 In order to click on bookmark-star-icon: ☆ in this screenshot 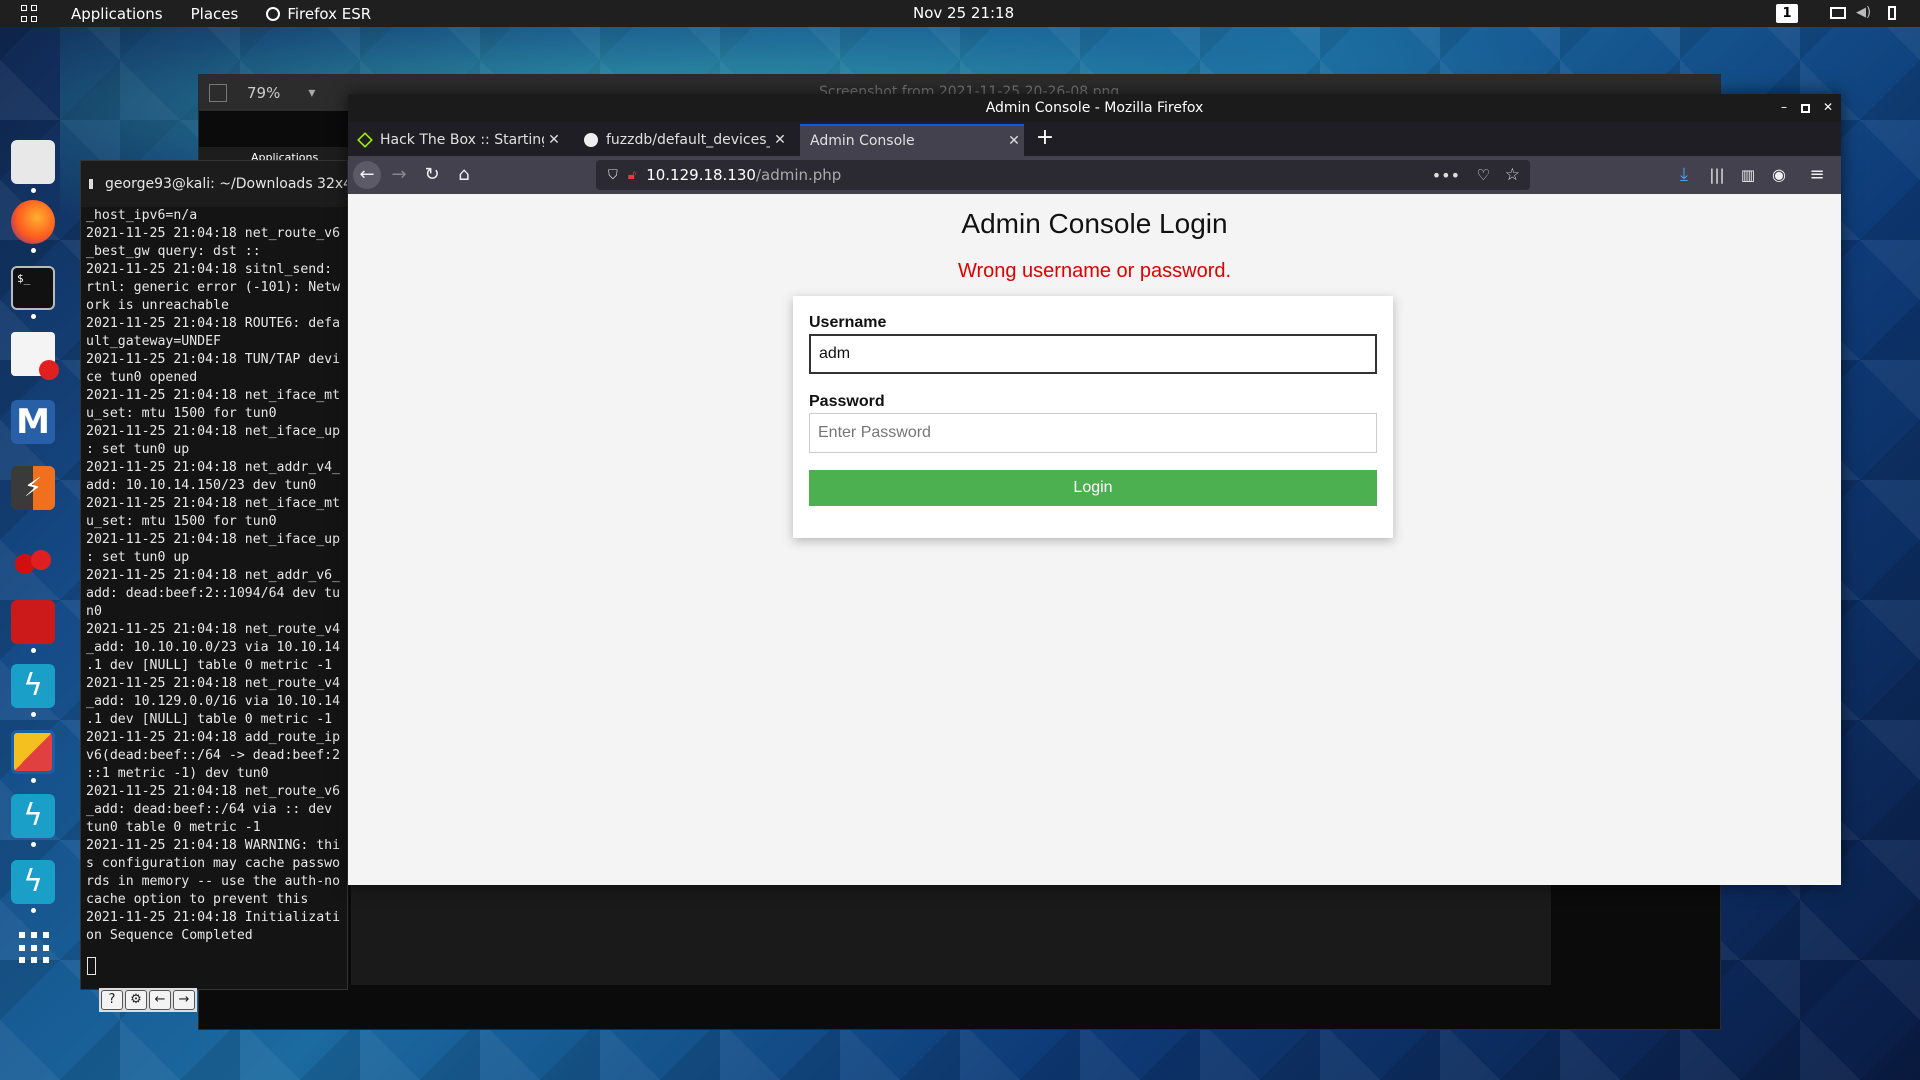, I will do `click(1512, 175)`.